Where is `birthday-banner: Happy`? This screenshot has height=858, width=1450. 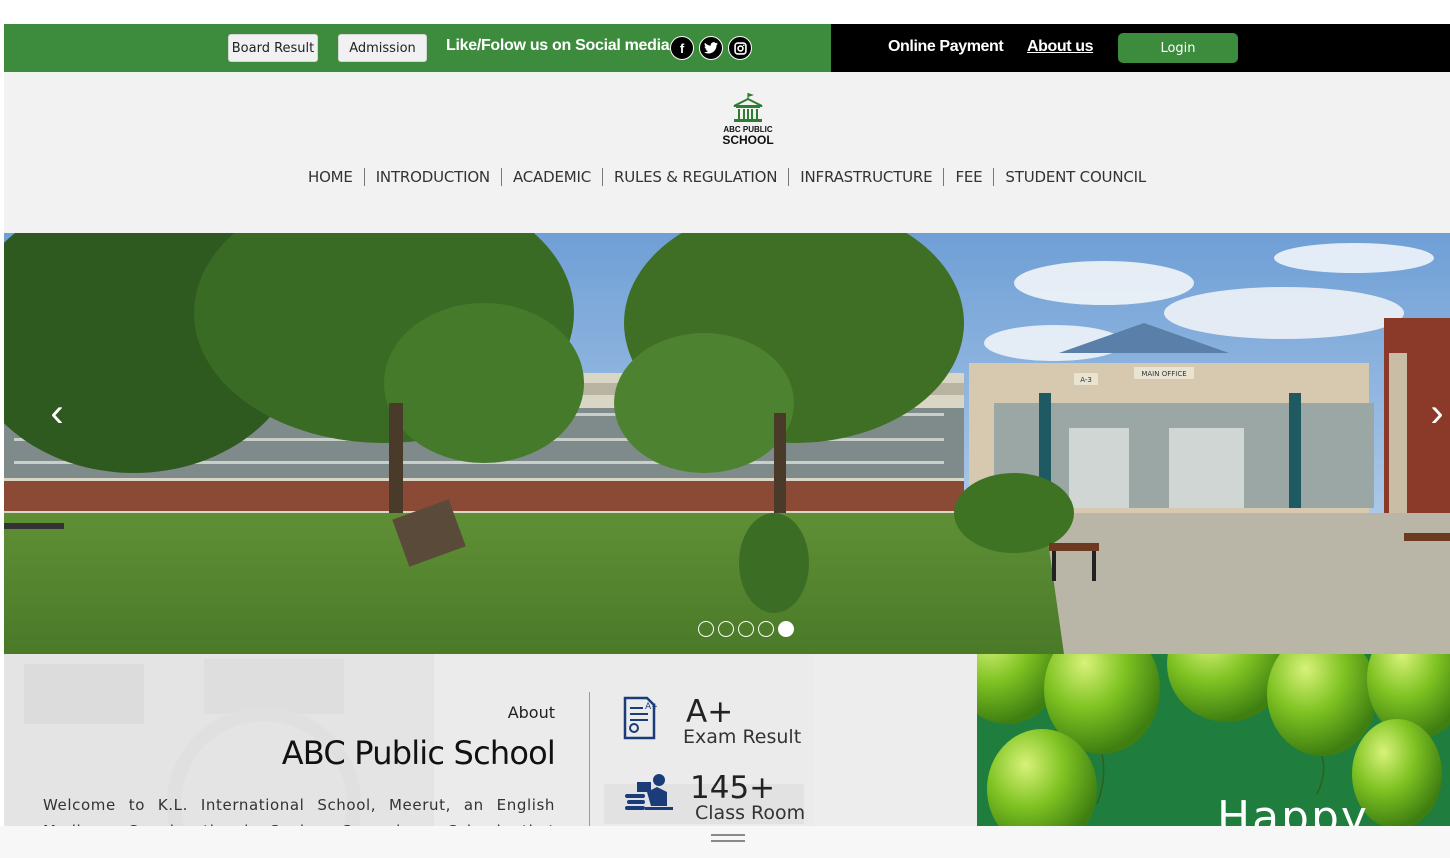 birthday-banner: Happy is located at coordinates (1213, 740).